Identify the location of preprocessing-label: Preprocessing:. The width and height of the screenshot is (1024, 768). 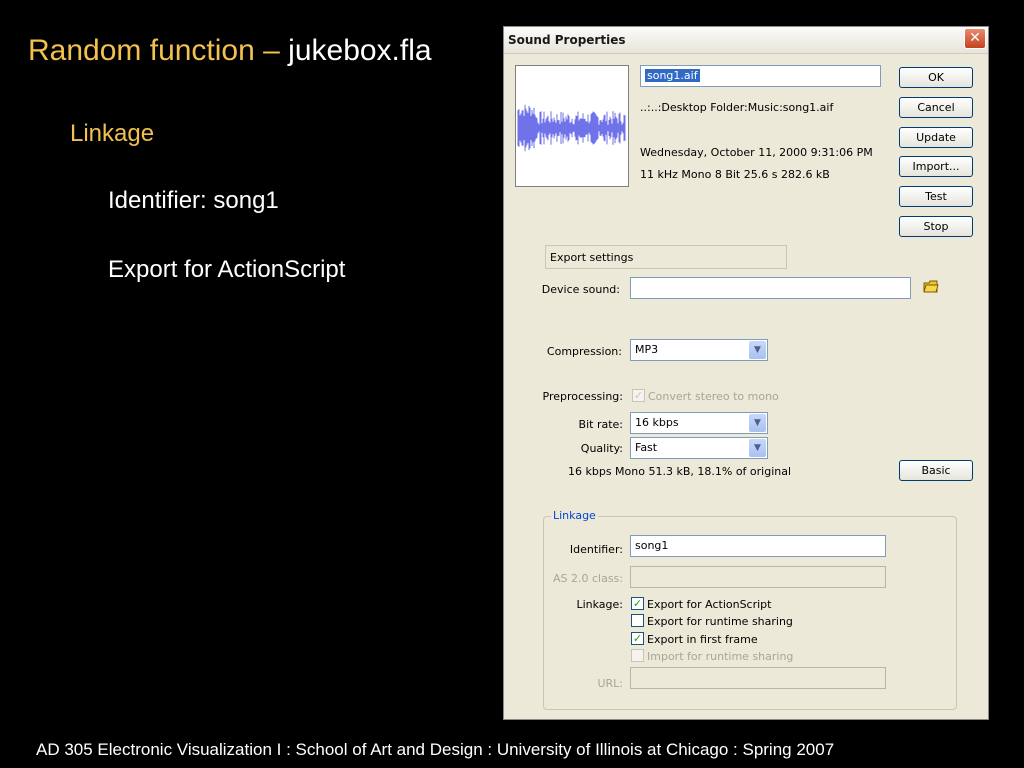
(582, 396).